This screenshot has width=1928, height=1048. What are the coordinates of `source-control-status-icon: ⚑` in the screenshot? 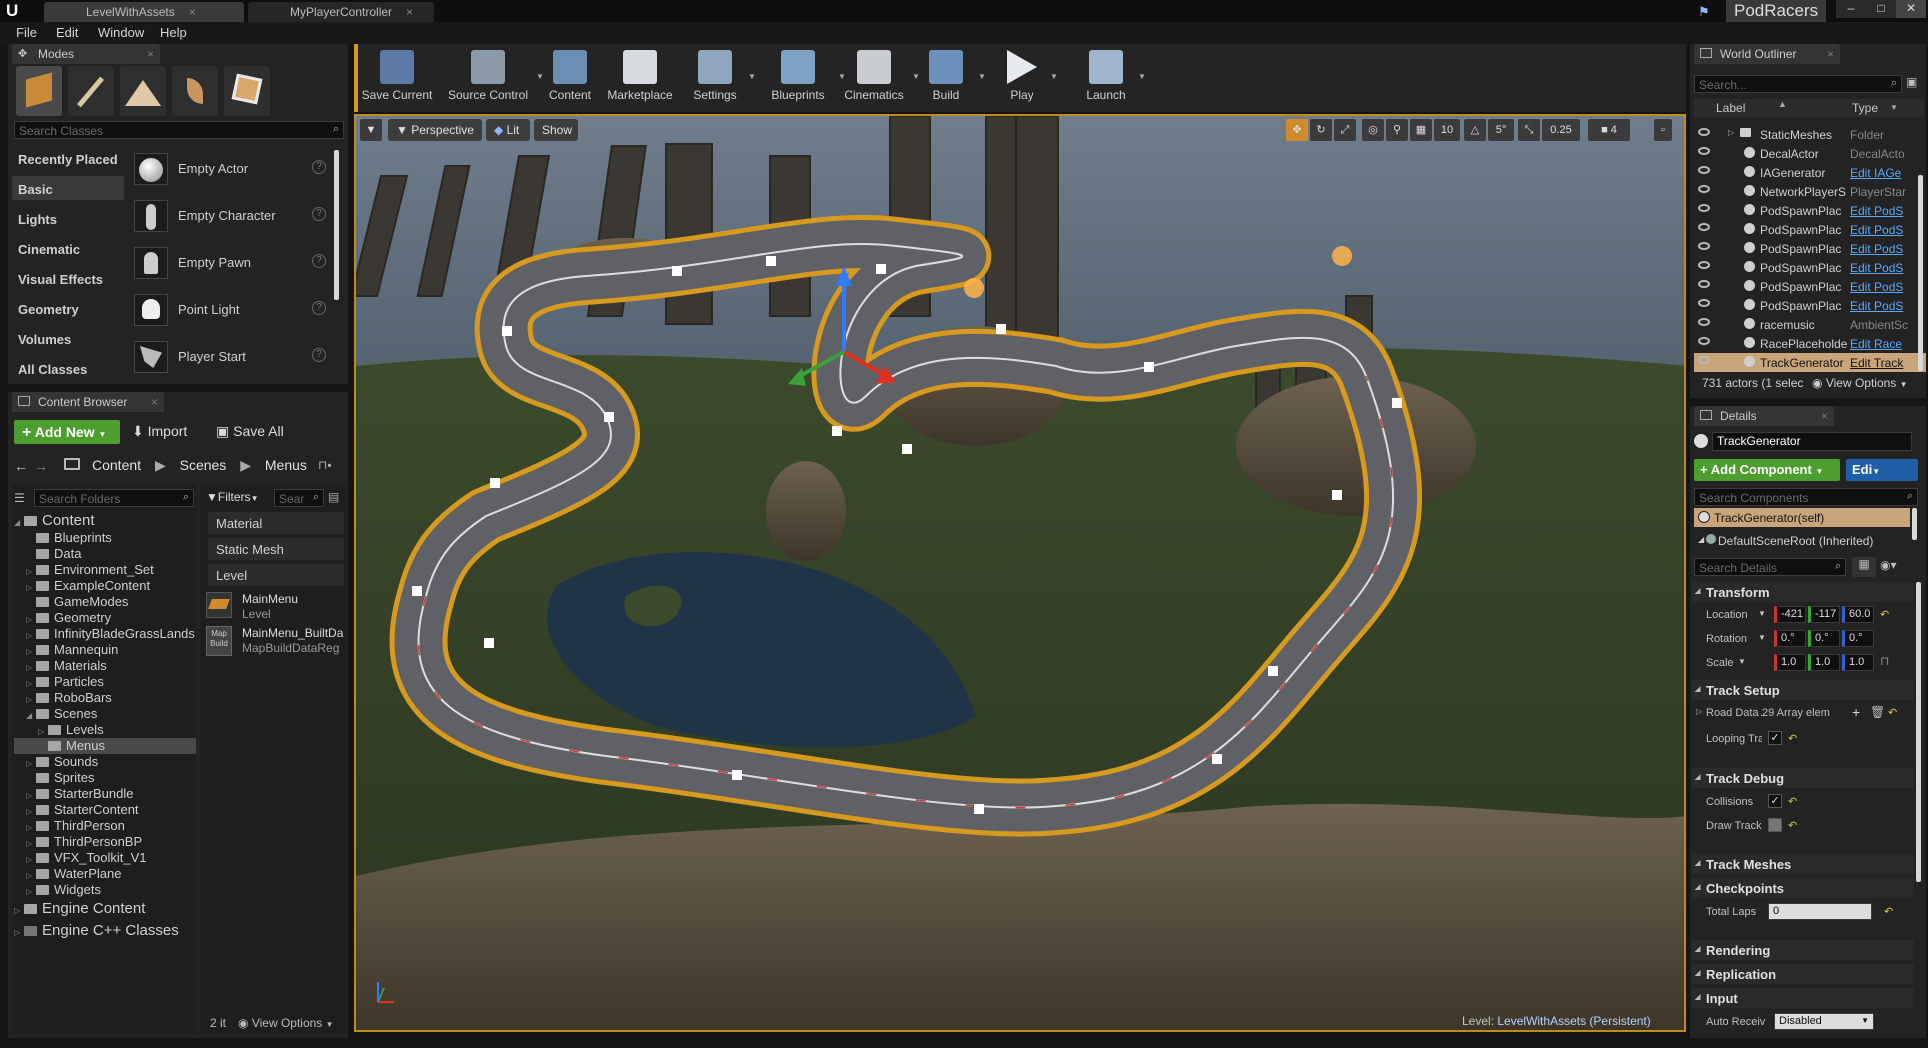 It's located at (1707, 11).